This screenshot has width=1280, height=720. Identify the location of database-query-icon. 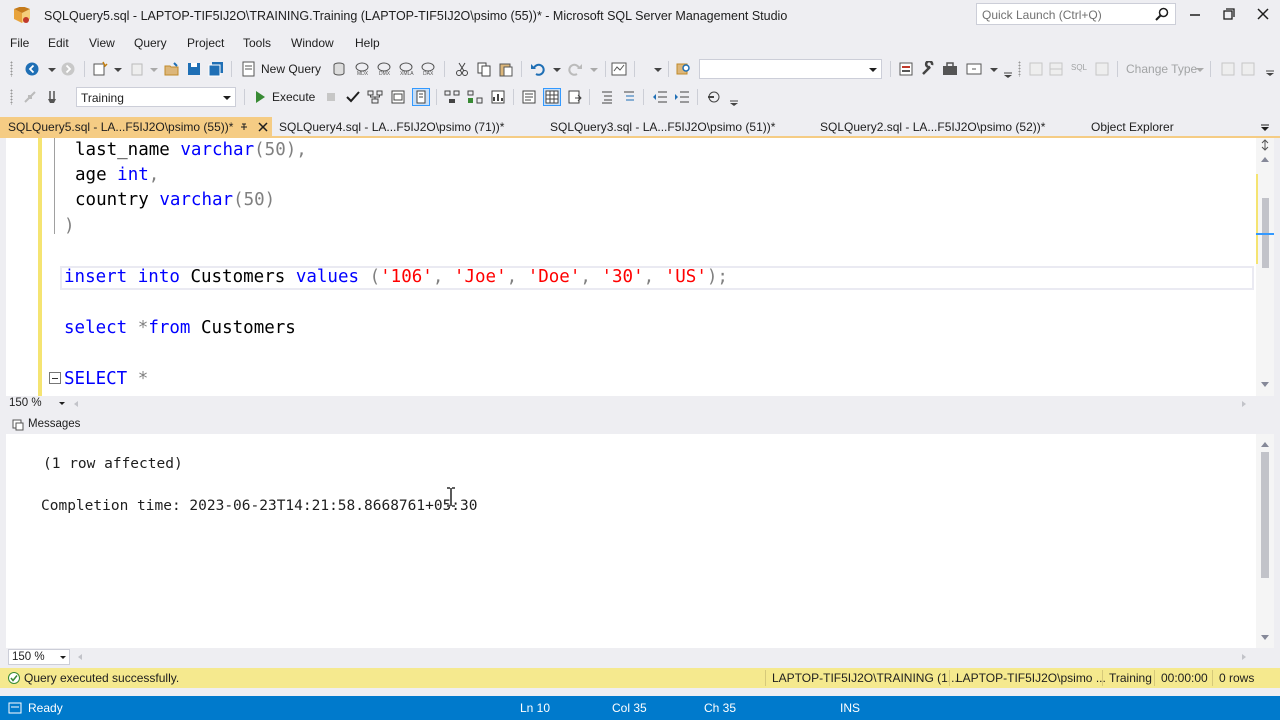
(340, 69).